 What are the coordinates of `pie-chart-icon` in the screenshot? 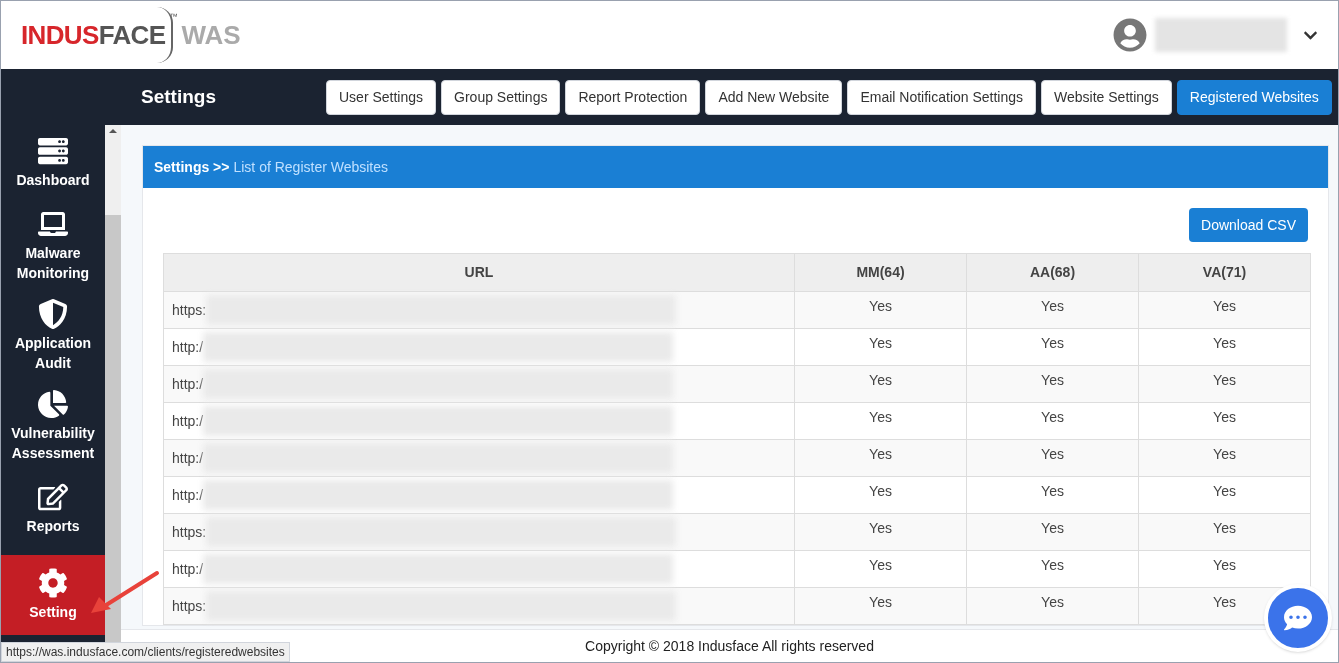 It's located at (53, 404).